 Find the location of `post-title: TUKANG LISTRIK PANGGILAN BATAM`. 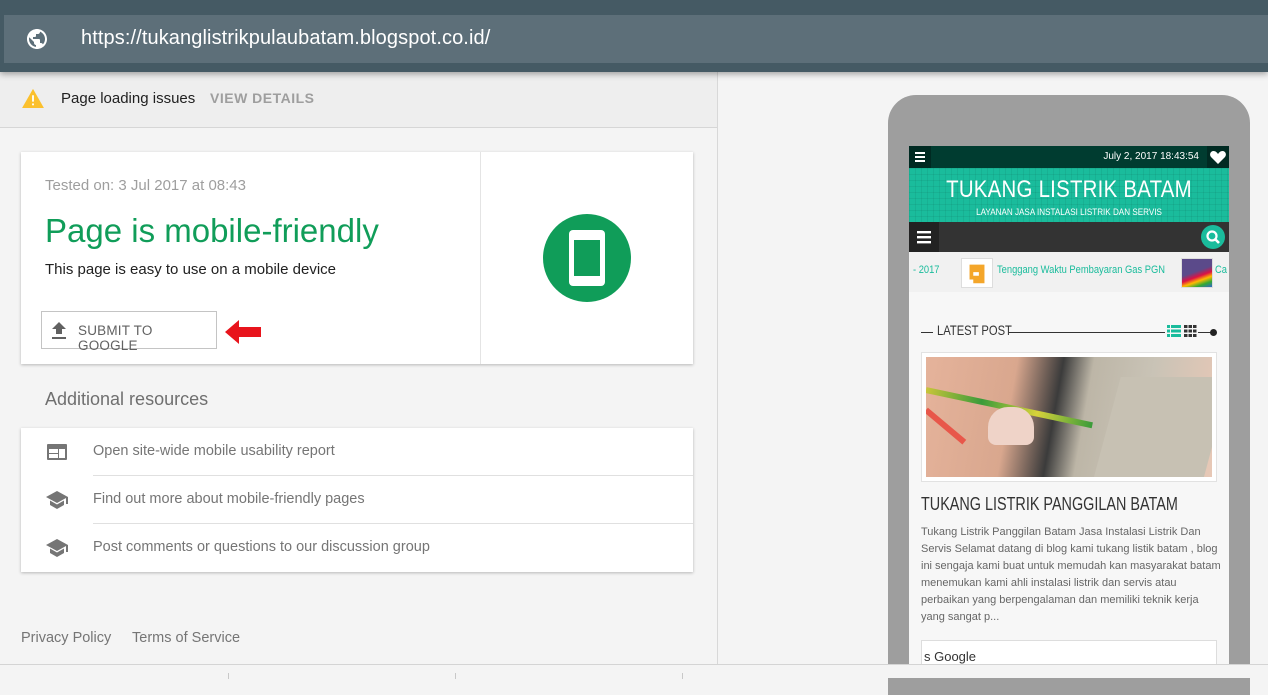

post-title: TUKANG LISTRIK PANGGILAN BATAM is located at coordinates (1049, 504).